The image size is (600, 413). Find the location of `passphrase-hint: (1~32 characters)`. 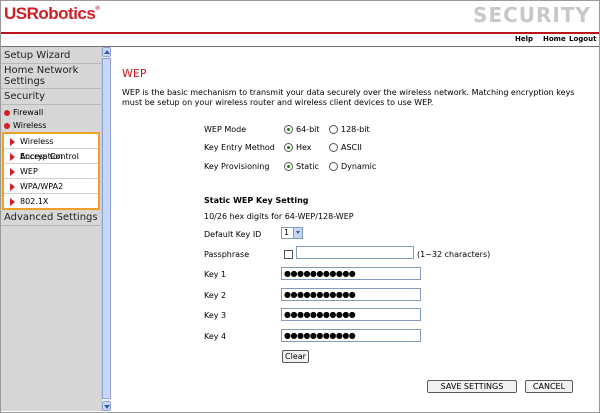

passphrase-hint: (1~32 characters) is located at coordinates (454, 254).